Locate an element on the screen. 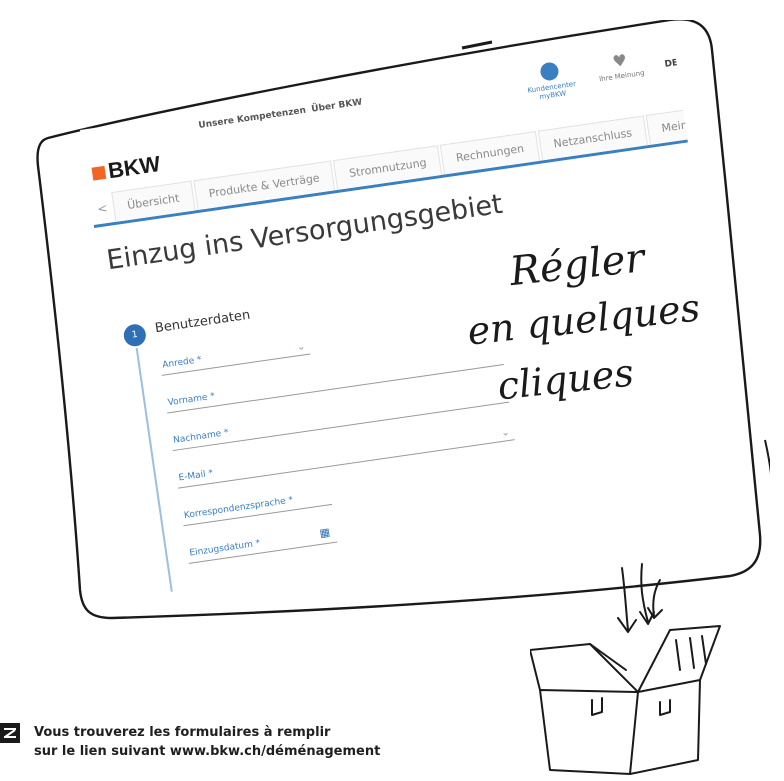 This screenshot has height=781, width=784. footer-line-1: Vous trouverez les formulaires à remplir is located at coordinates (182, 732).